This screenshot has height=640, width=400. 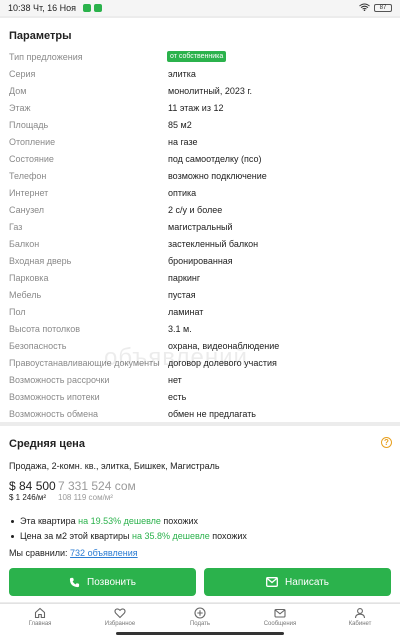 I want to click on nav-item-favorites: Избранное, so click(x=120, y=617).